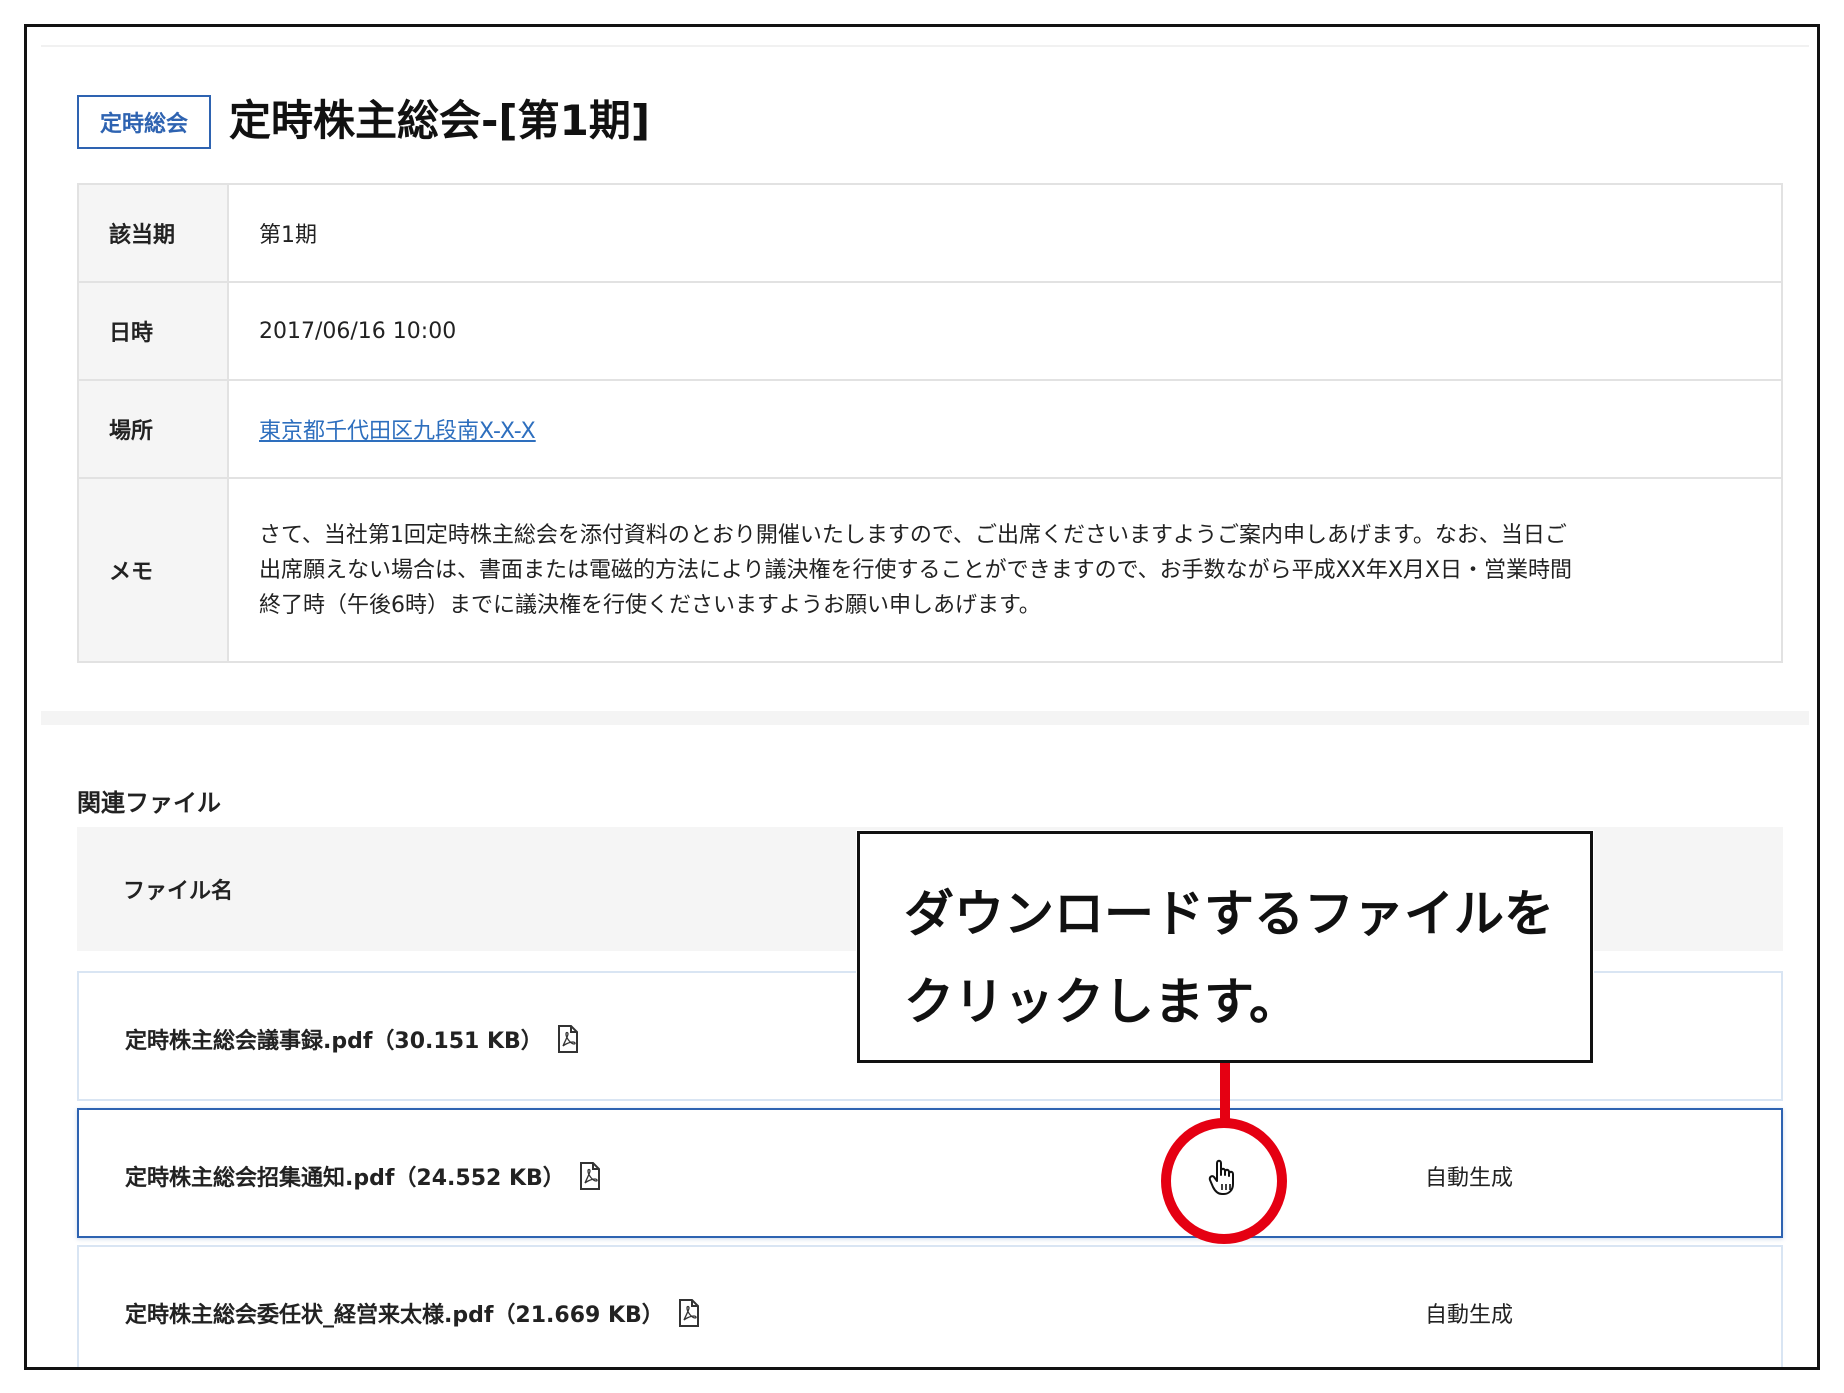  I want to click on detail-row-datetime: 日時 2017/06/16 10:00, so click(930, 331).